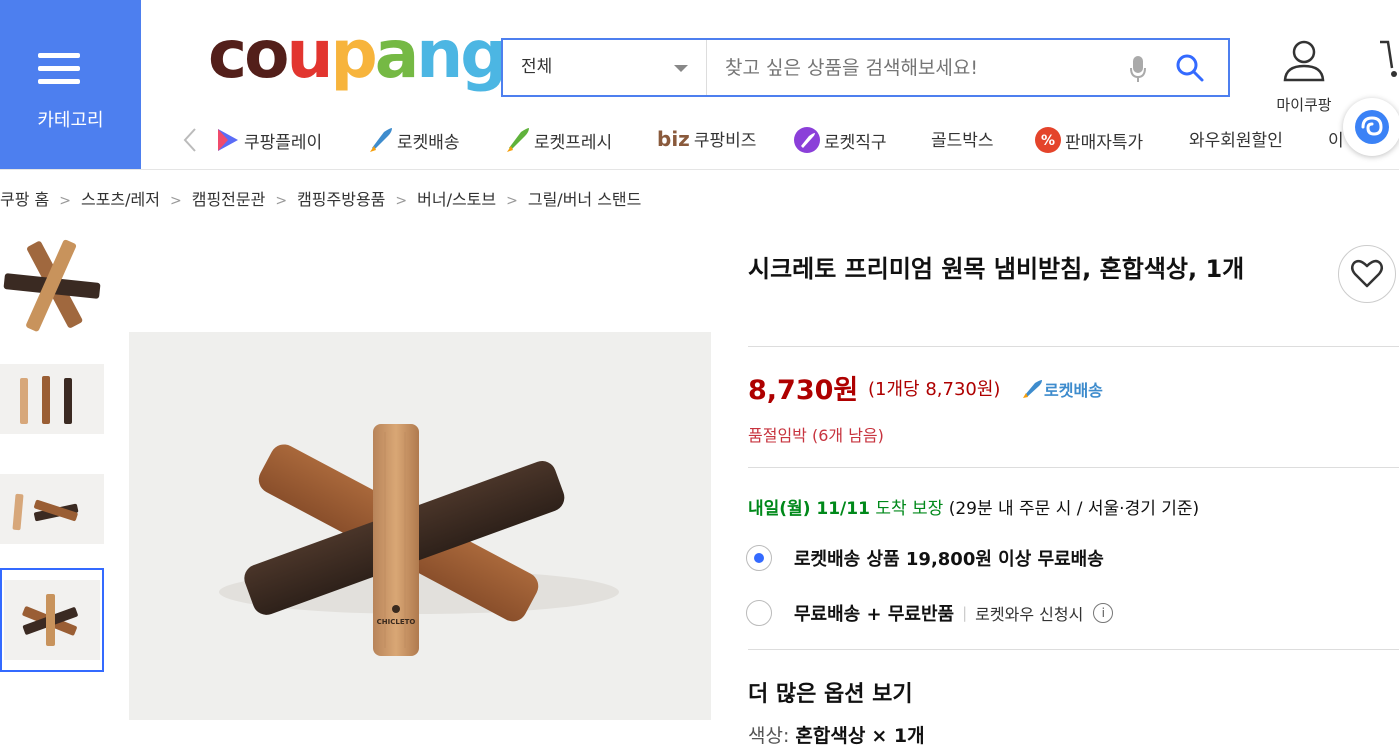  I want to click on my-coupang-button: 마이쿠팡, so click(1304, 76).